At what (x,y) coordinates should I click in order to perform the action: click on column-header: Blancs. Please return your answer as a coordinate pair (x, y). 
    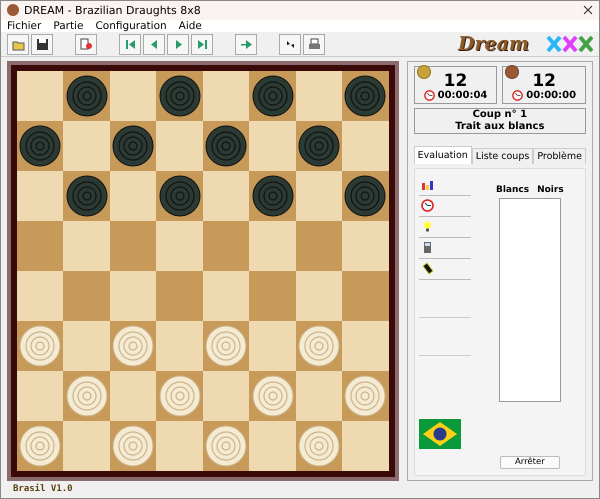
    Looking at the image, I should click on (513, 189).